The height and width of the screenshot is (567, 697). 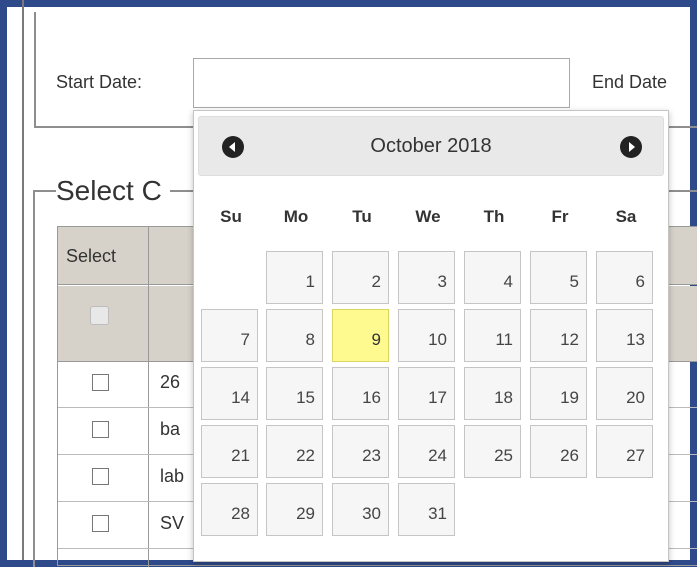 What do you see at coordinates (492, 451) in the screenshot?
I see `calendar-day: 25` at bounding box center [492, 451].